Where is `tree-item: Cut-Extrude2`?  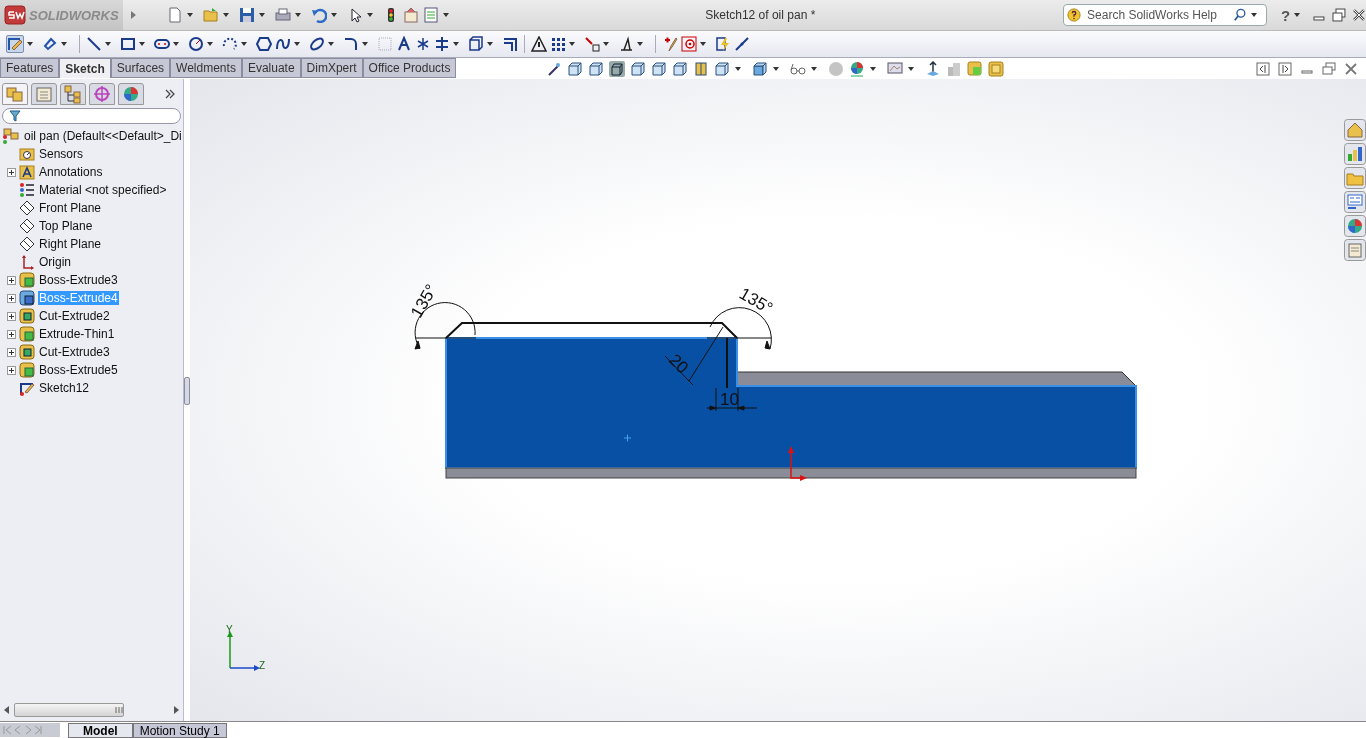
tree-item: Cut-Extrude2 is located at coordinates (74, 316).